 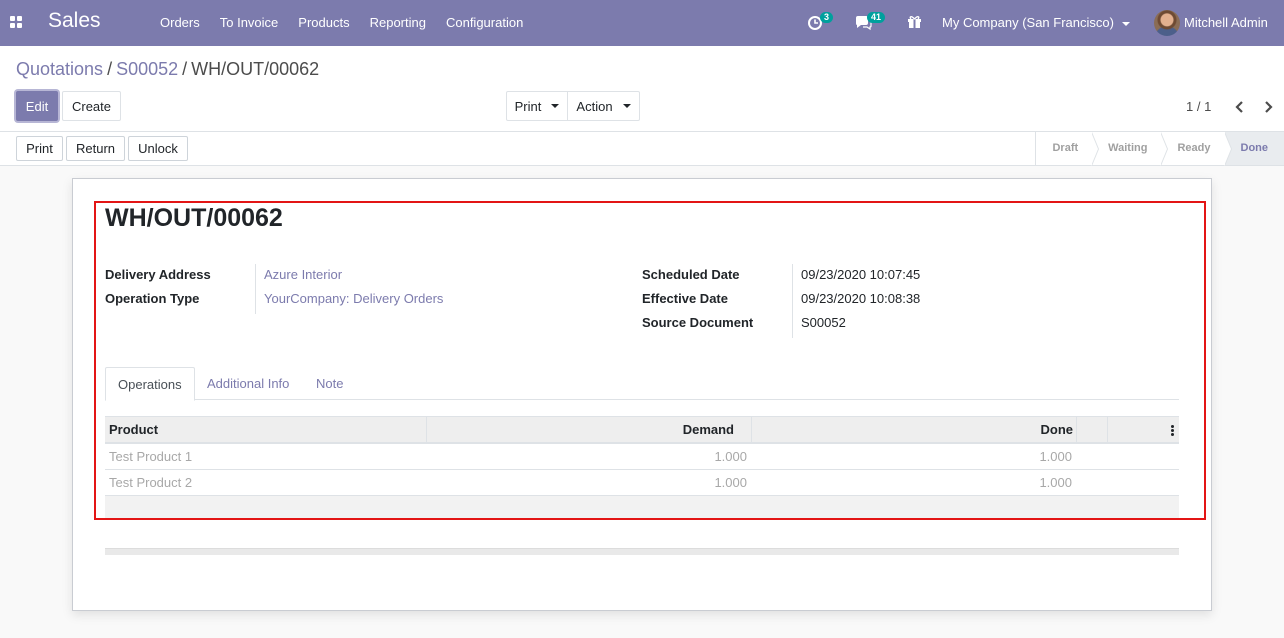 What do you see at coordinates (74, 21) in the screenshot?
I see `app-name: Sales` at bounding box center [74, 21].